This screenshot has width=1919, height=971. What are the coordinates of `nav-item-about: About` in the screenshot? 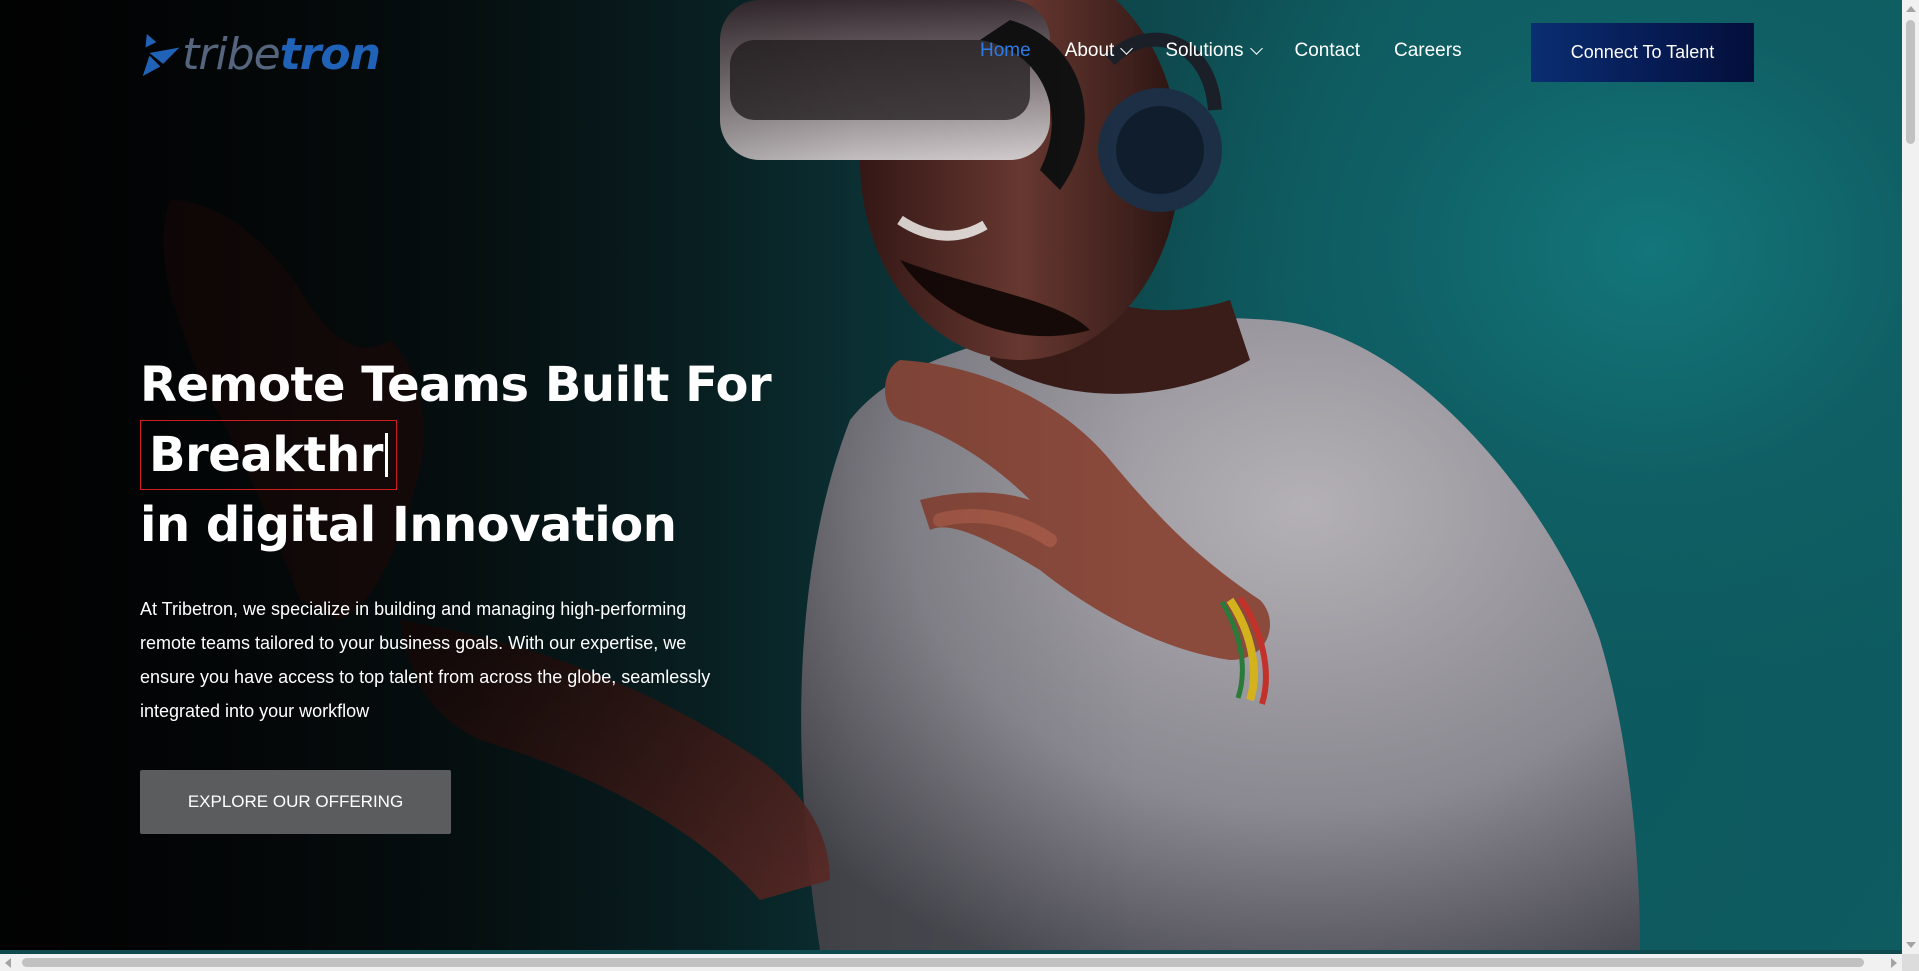 It's located at (1099, 51).